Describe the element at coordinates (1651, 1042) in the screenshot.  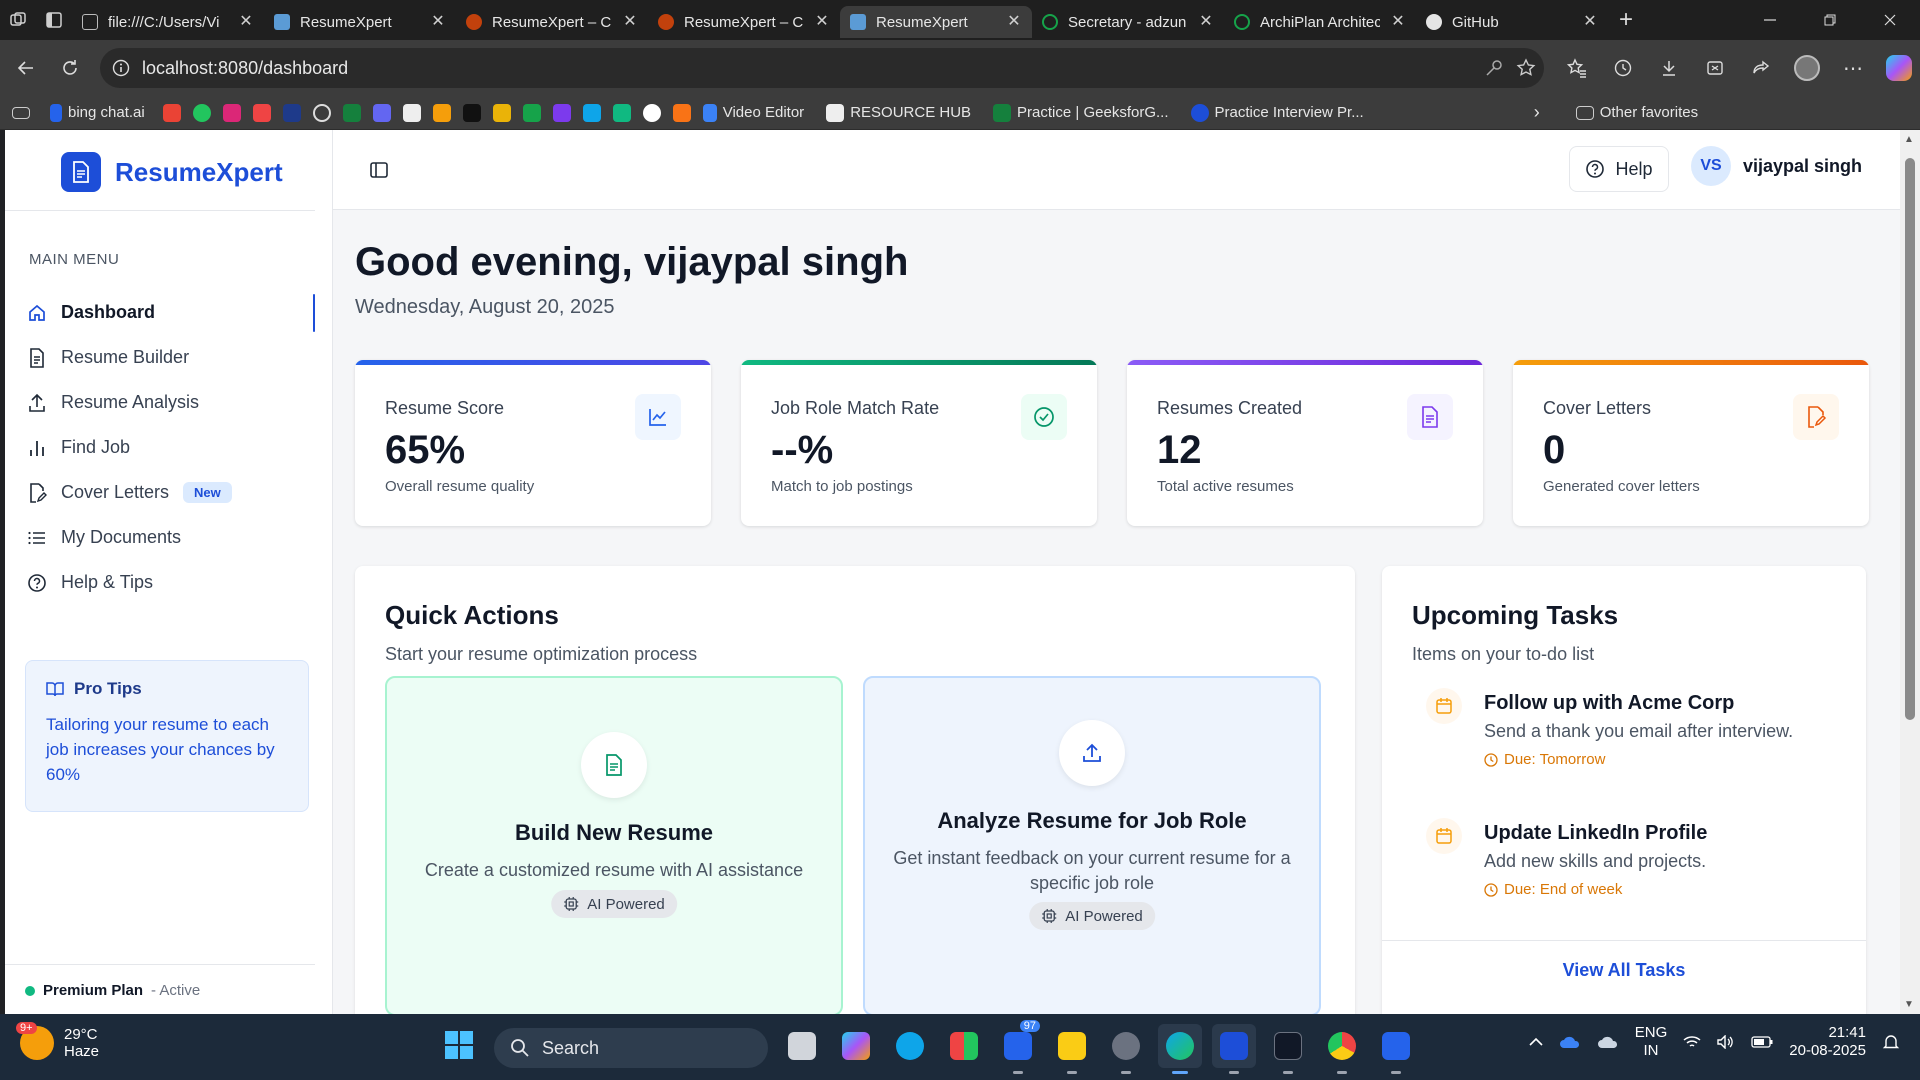
I see `language-indicator: ENG IN` at that location.